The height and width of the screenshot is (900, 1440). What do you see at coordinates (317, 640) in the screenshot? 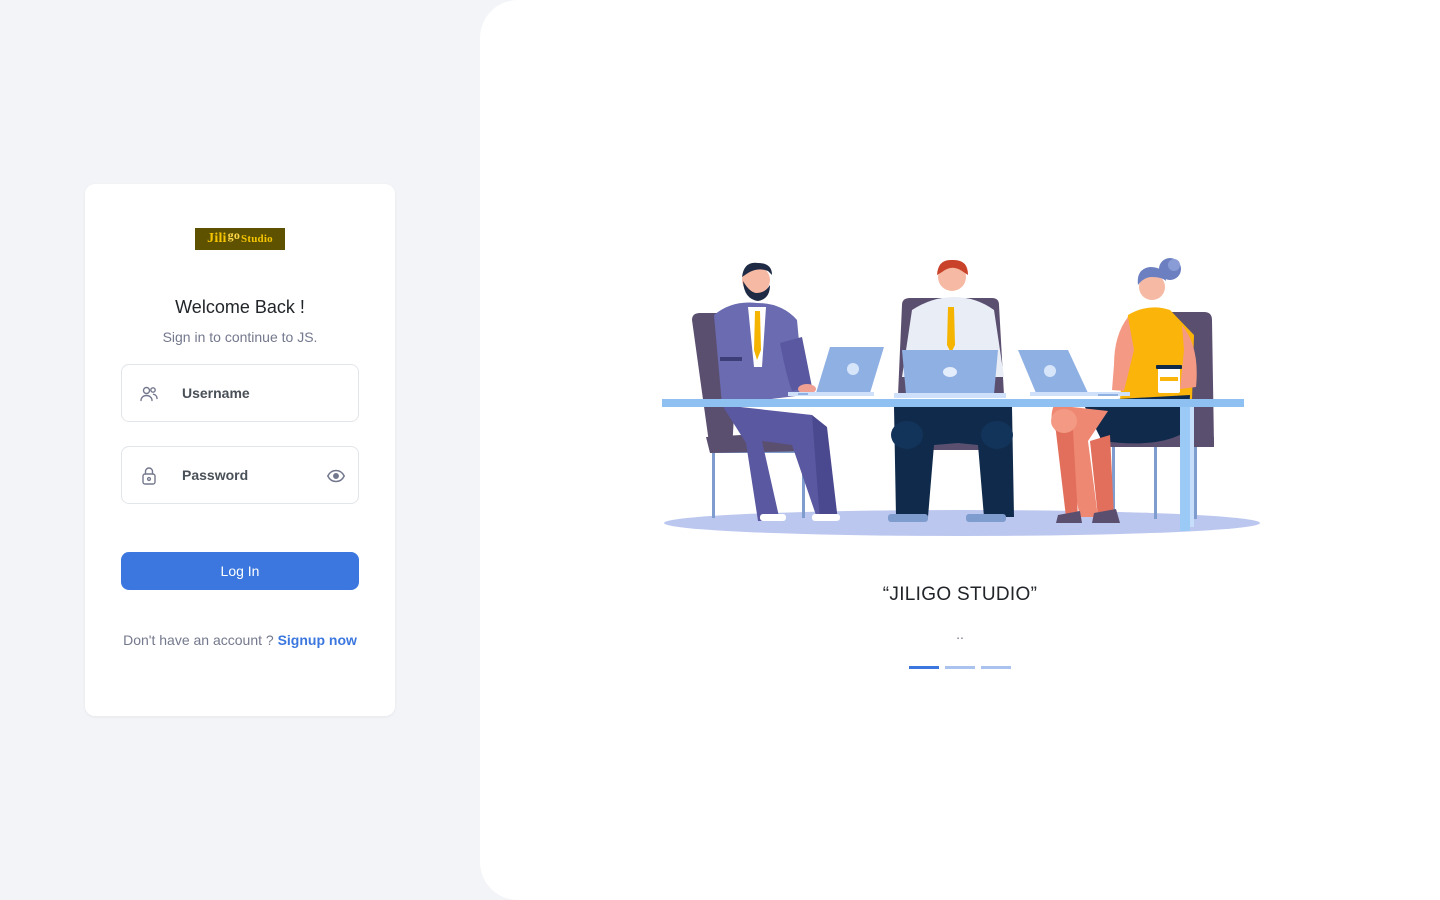
I see `signup-link: Signup now` at bounding box center [317, 640].